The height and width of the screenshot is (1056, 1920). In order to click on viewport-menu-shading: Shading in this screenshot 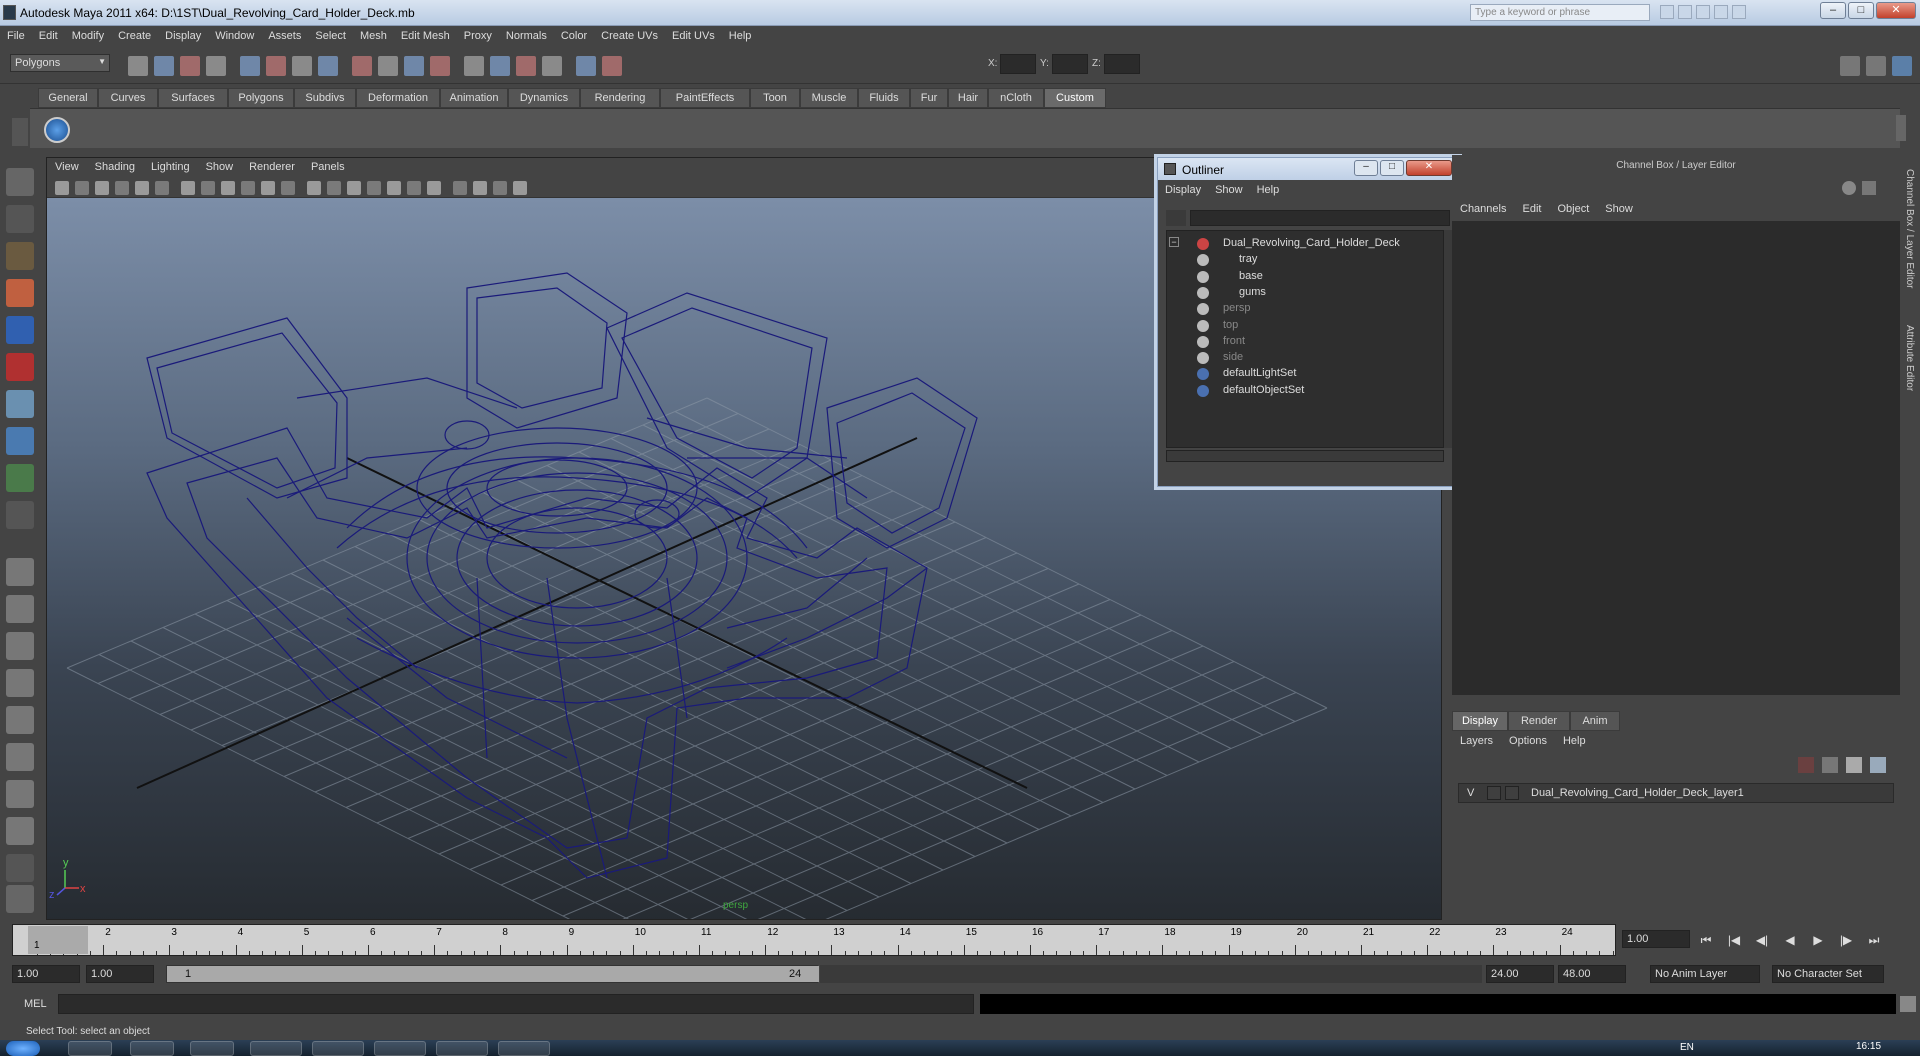, I will do `click(115, 165)`.